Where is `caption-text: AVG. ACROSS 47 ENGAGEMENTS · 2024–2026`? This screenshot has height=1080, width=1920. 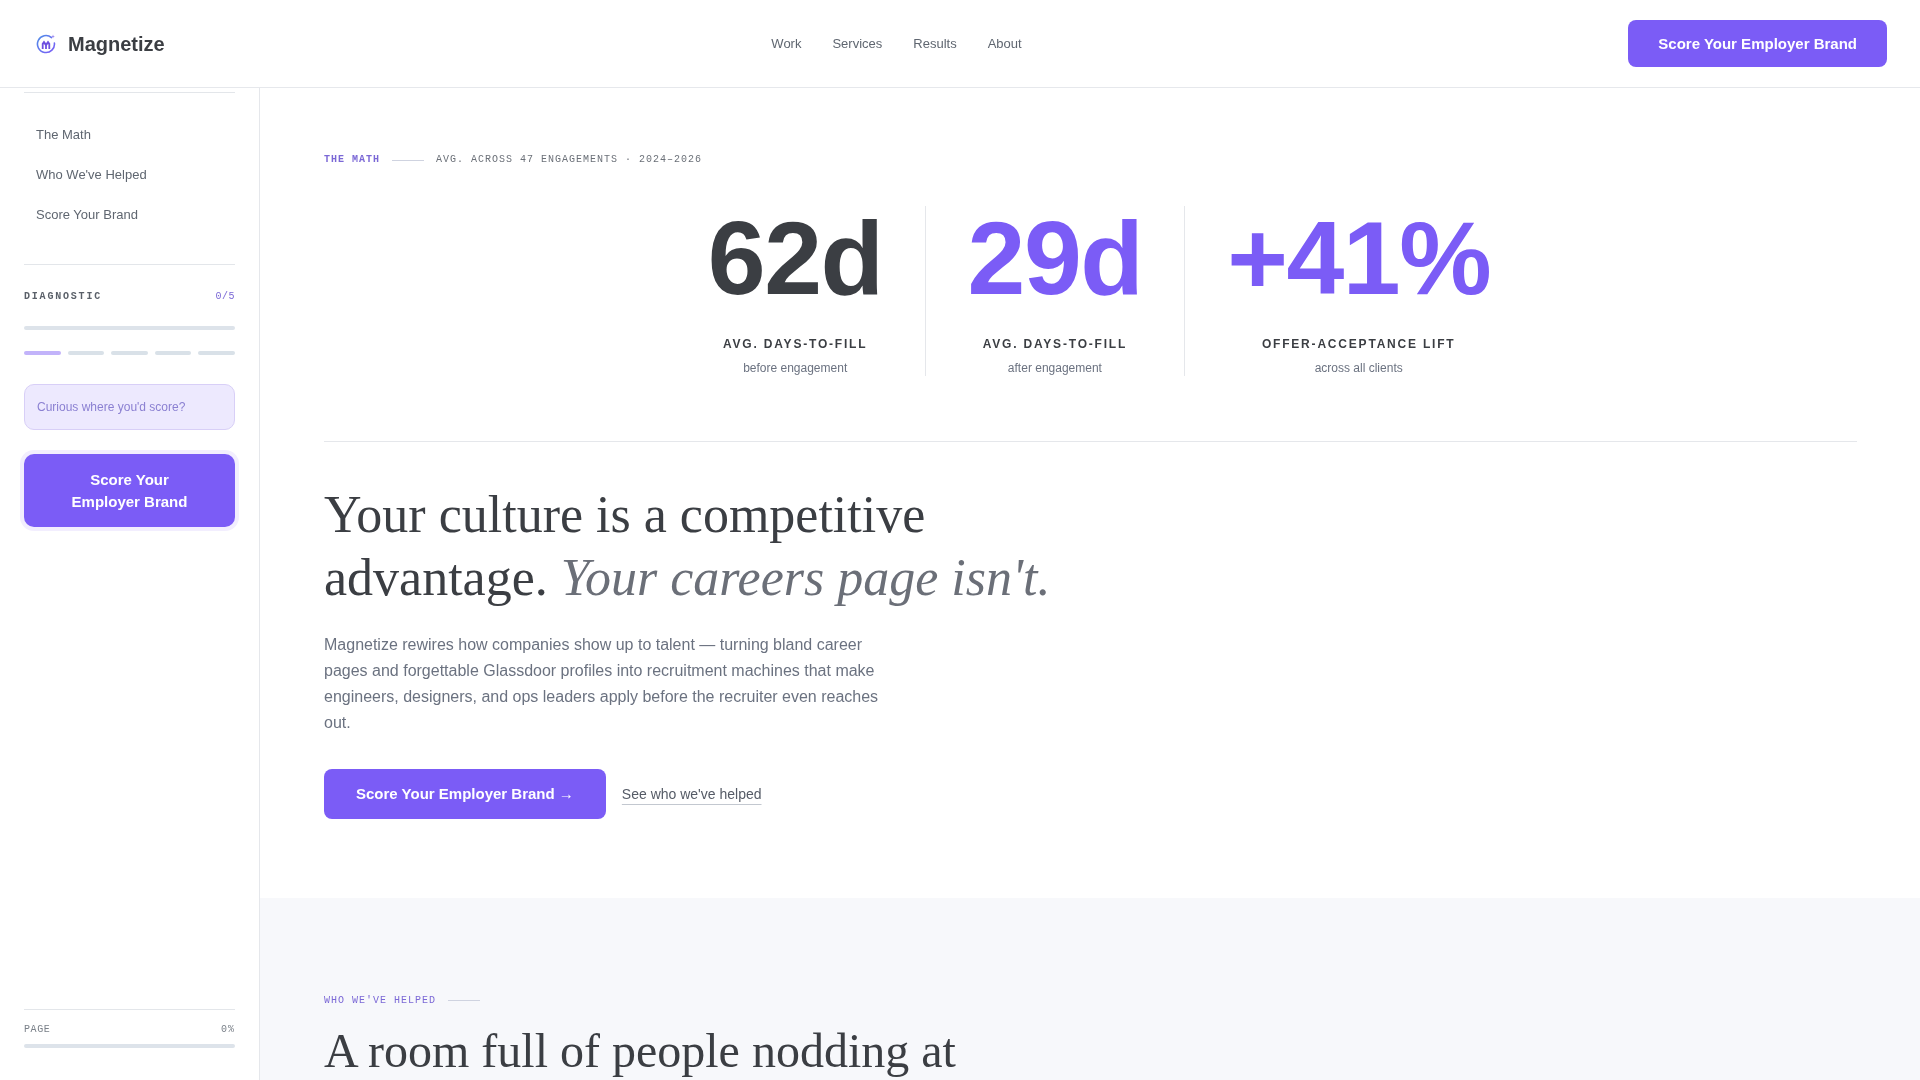
caption-text: AVG. ACROSS 47 ENGAGEMENTS · 2024–2026 is located at coordinates (569, 160).